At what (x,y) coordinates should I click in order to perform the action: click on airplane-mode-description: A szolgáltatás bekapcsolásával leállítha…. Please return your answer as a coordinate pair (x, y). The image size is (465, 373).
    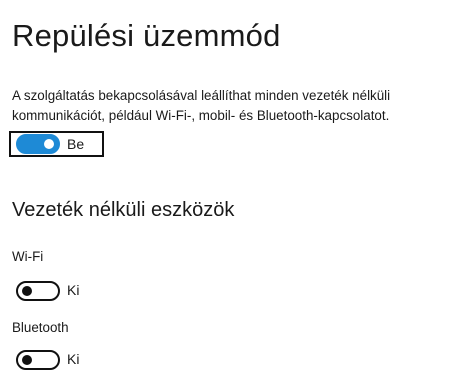
    Looking at the image, I should click on (237, 106).